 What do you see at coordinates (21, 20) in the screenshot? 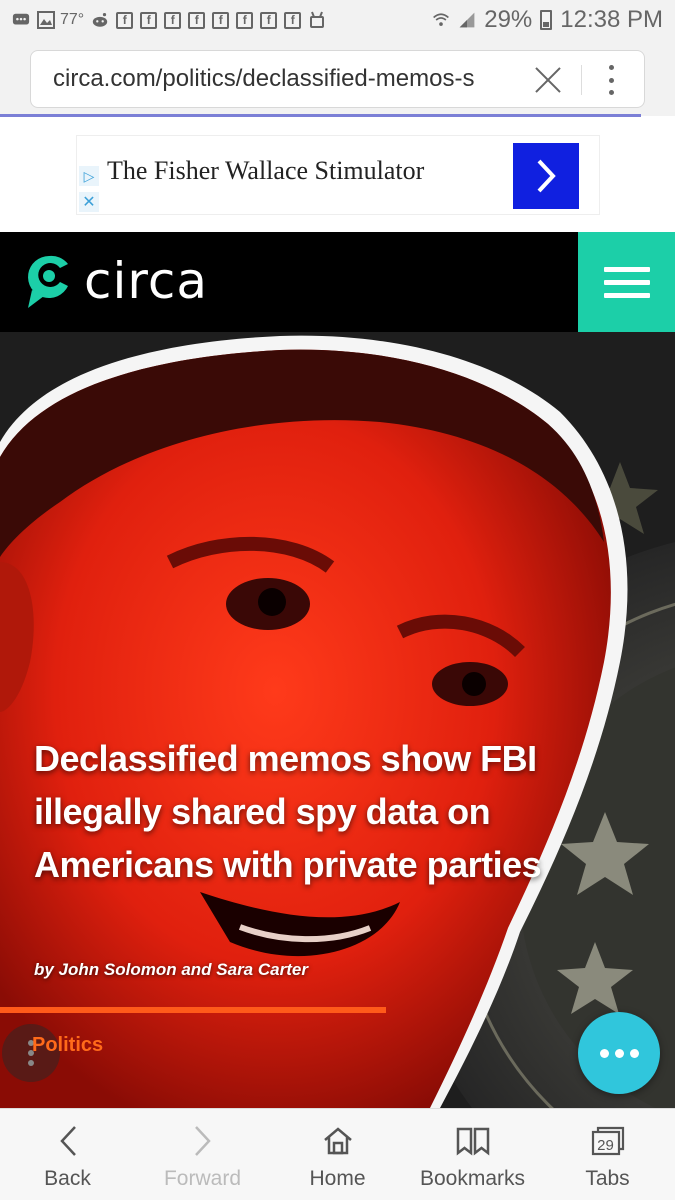
I see `message-icon` at bounding box center [21, 20].